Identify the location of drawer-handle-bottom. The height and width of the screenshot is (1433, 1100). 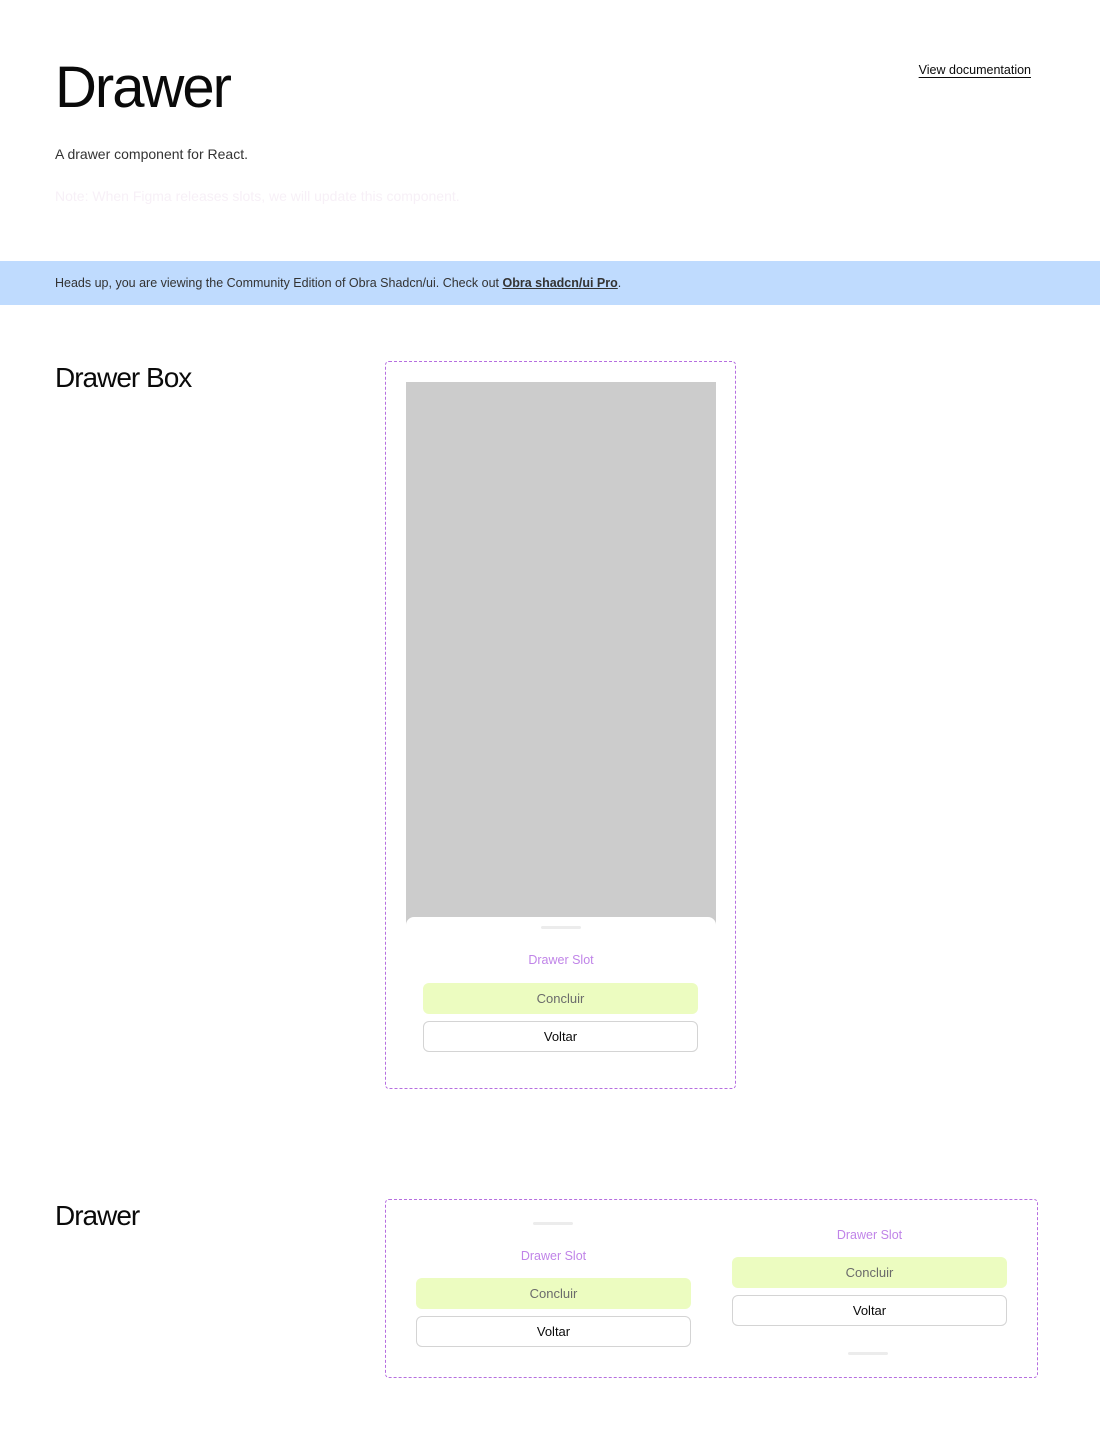
(868, 1353).